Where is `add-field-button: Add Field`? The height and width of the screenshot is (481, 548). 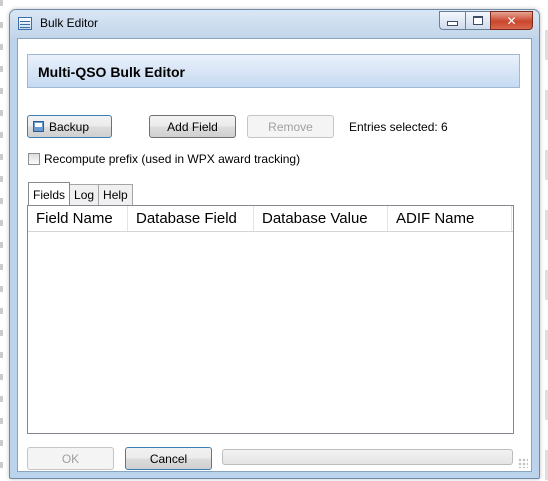 add-field-button: Add Field is located at coordinates (192, 126).